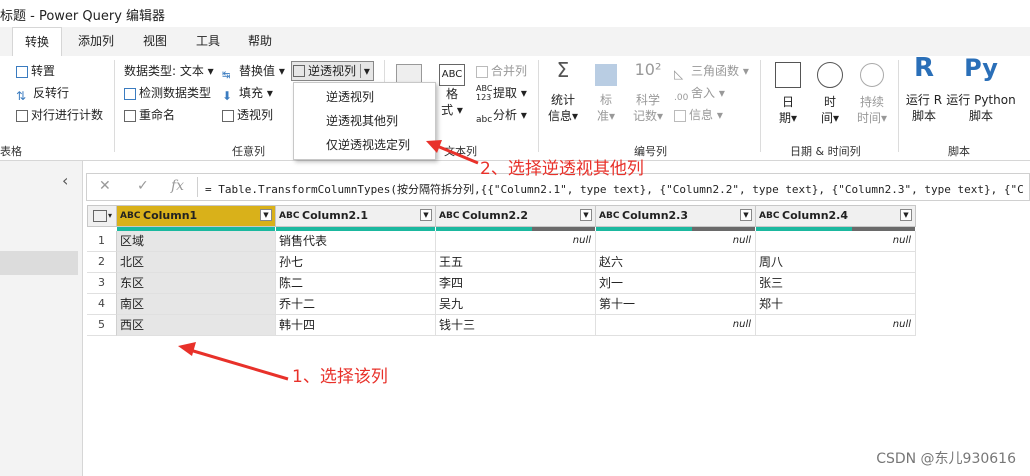 The width and height of the screenshot is (1030, 476). I want to click on date-button: 日期▾, so click(788, 94).